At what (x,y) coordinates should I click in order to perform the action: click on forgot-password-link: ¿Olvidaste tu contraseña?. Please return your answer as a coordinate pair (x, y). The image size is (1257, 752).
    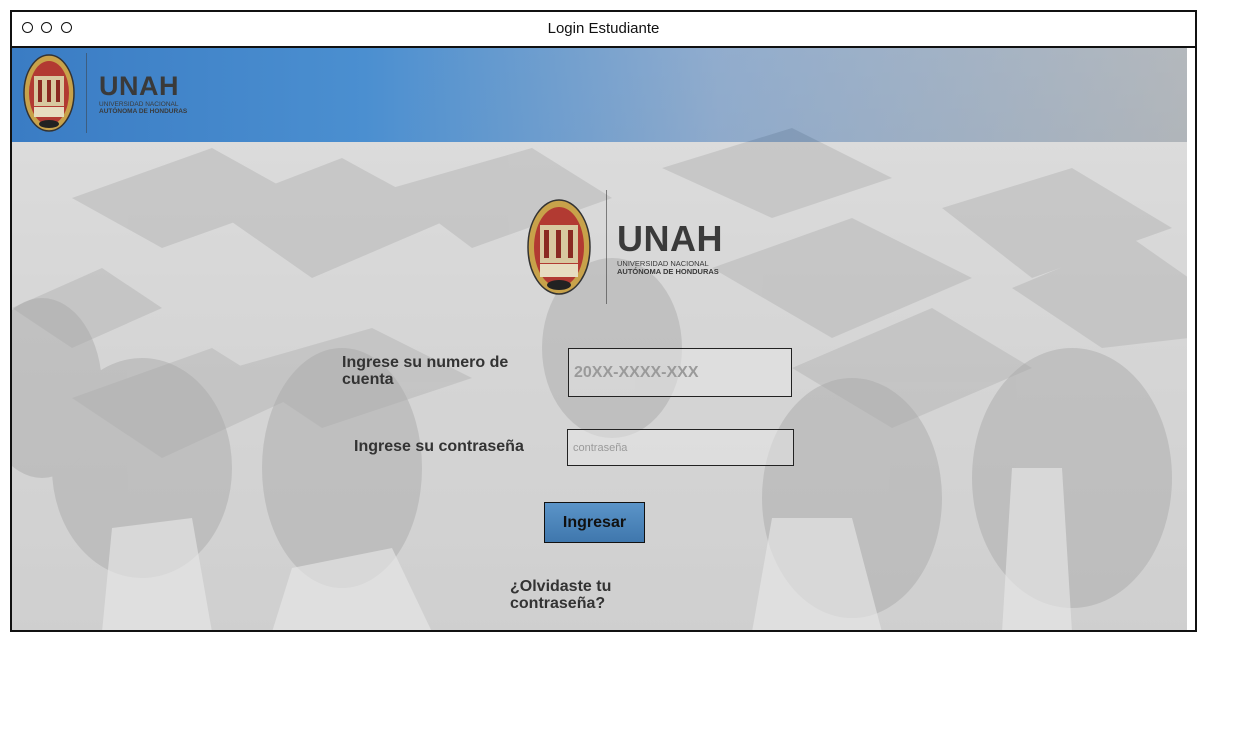
    Looking at the image, I should click on (570, 595).